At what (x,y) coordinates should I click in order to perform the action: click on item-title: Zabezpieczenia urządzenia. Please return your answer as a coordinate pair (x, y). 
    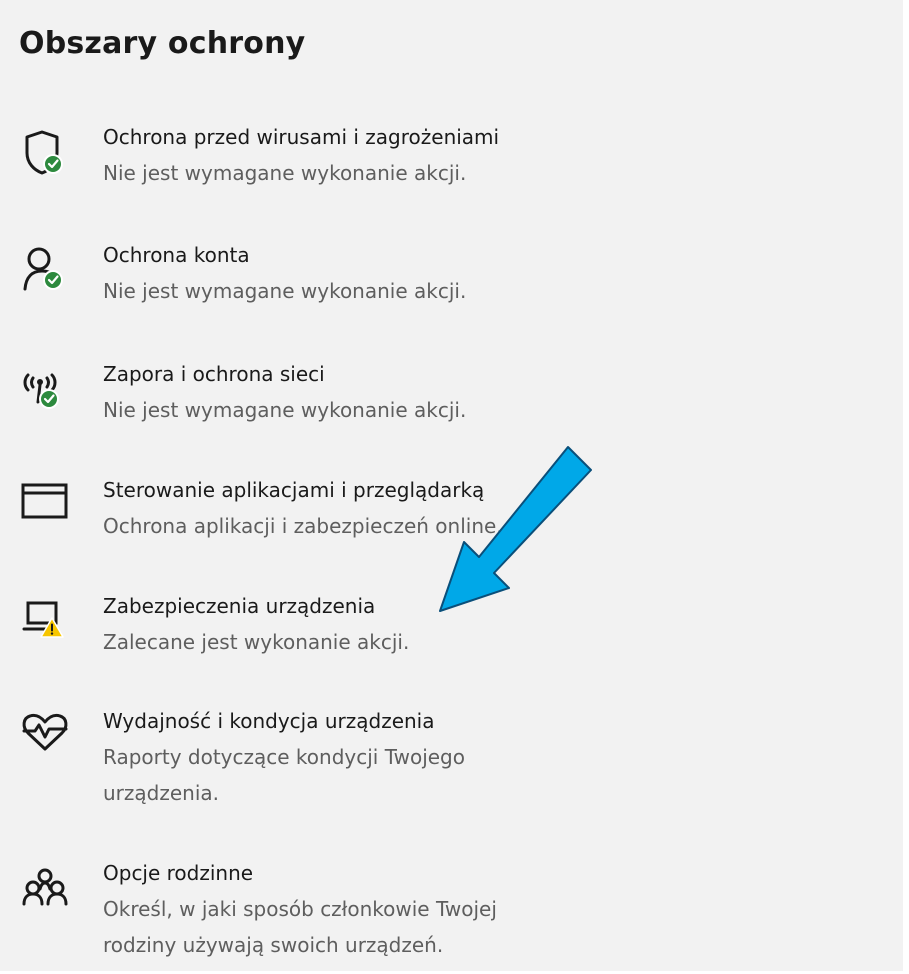
    Looking at the image, I should click on (239, 606).